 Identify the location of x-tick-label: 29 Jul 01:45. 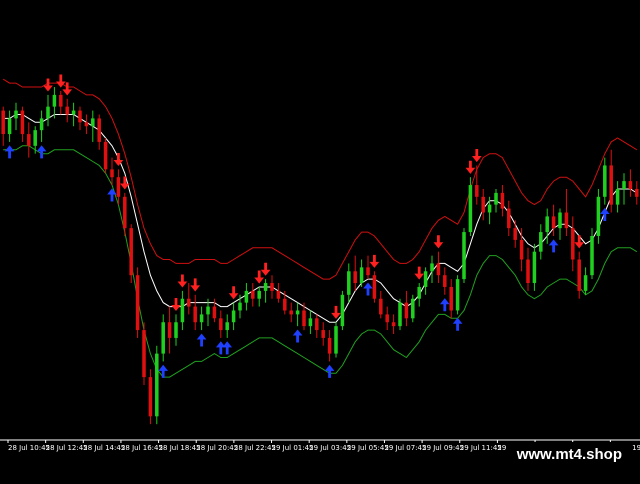
(293, 448).